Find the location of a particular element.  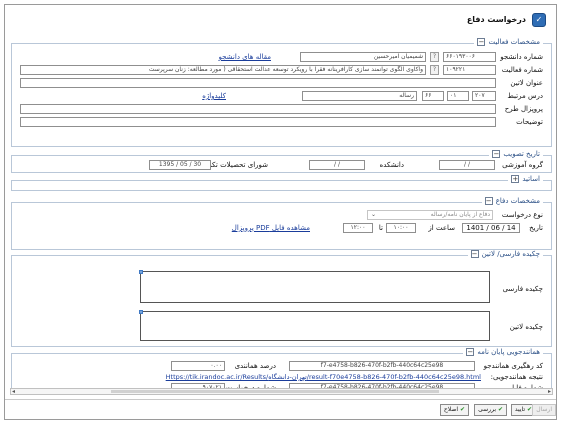

app-icon: ✓ is located at coordinates (539, 20).